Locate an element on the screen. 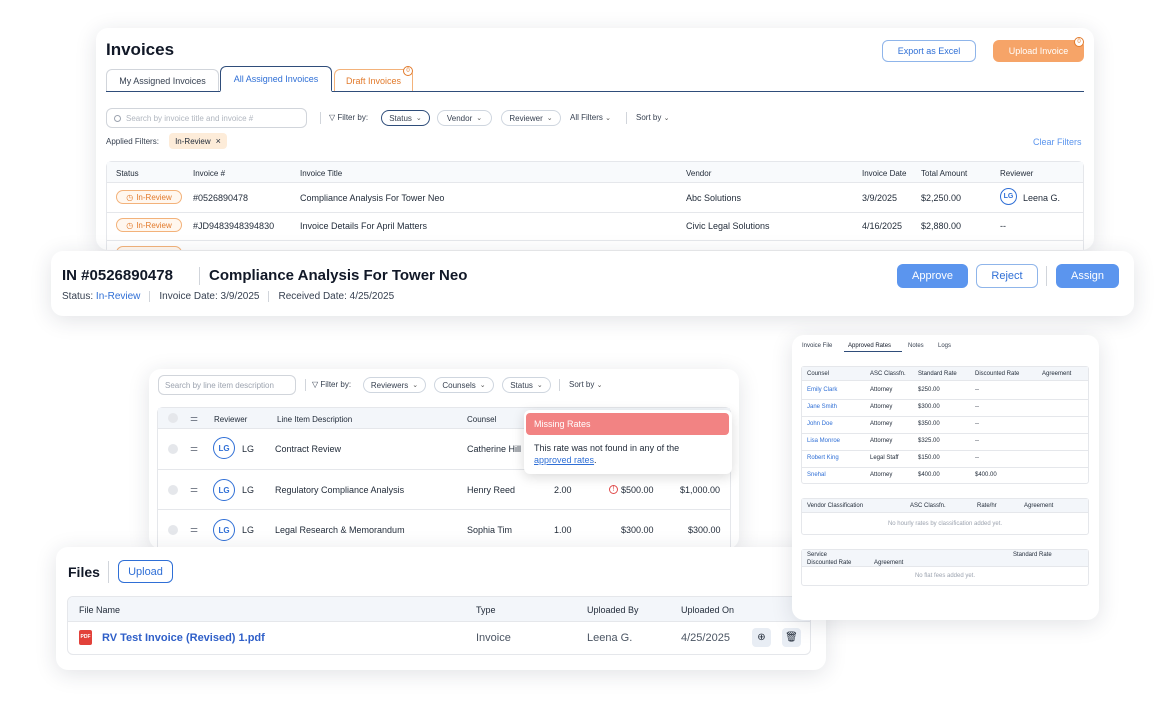  col-uploaded-on: Uploaded On is located at coordinates (708, 610).